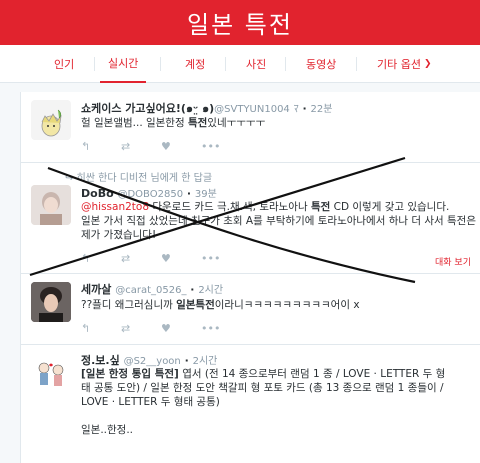  Describe the element at coordinates (399, 64) in the screenshot. I see `tab-label: 기타 옵션` at that location.